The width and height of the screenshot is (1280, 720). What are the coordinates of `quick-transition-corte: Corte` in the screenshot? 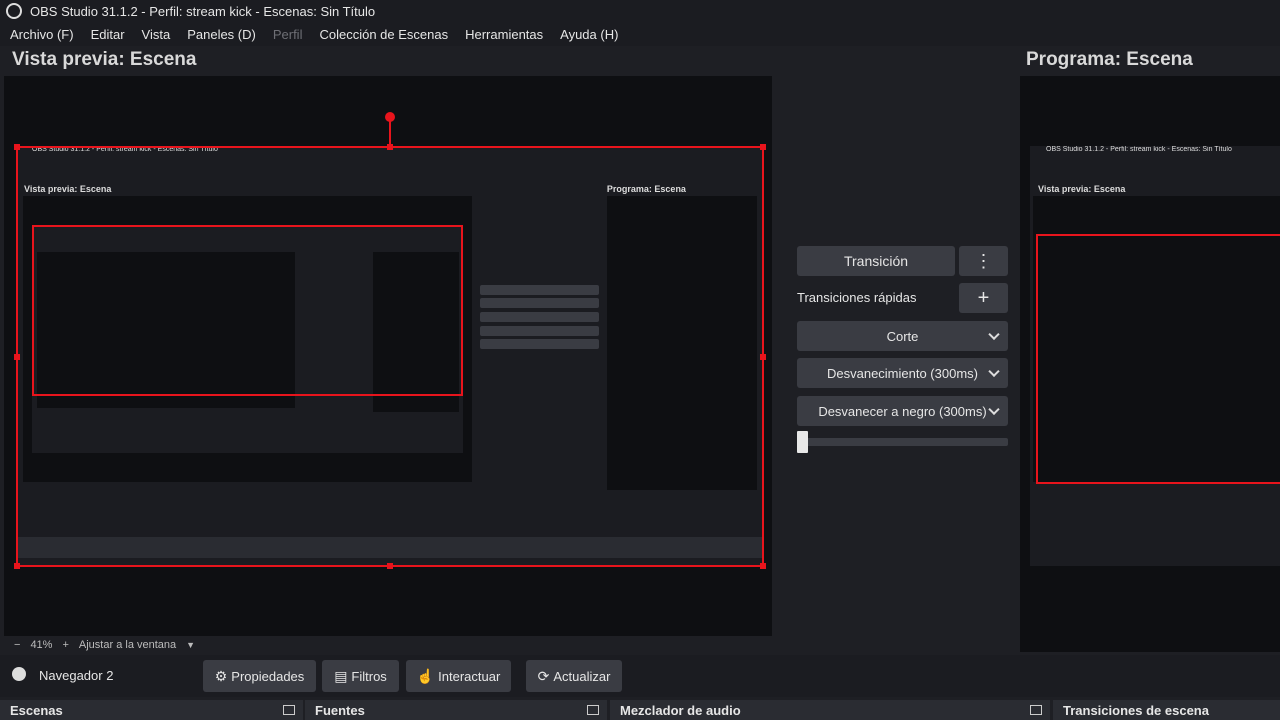 It's located at (902, 336).